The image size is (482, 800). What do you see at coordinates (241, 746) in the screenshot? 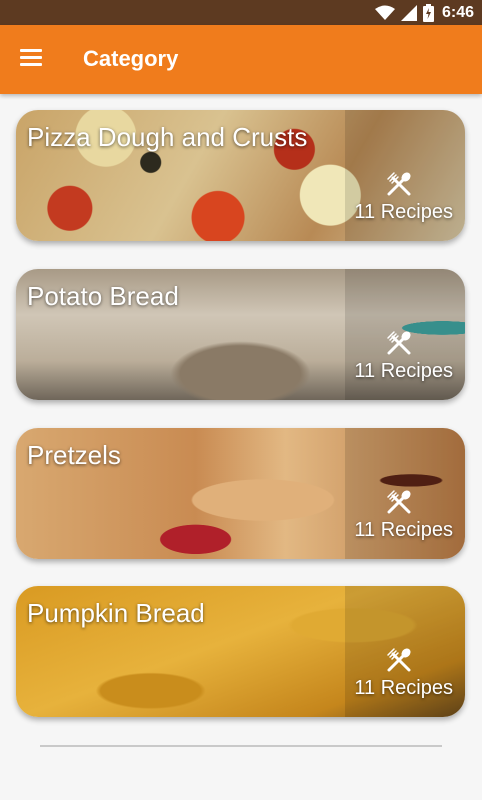
I see `list-divider` at bounding box center [241, 746].